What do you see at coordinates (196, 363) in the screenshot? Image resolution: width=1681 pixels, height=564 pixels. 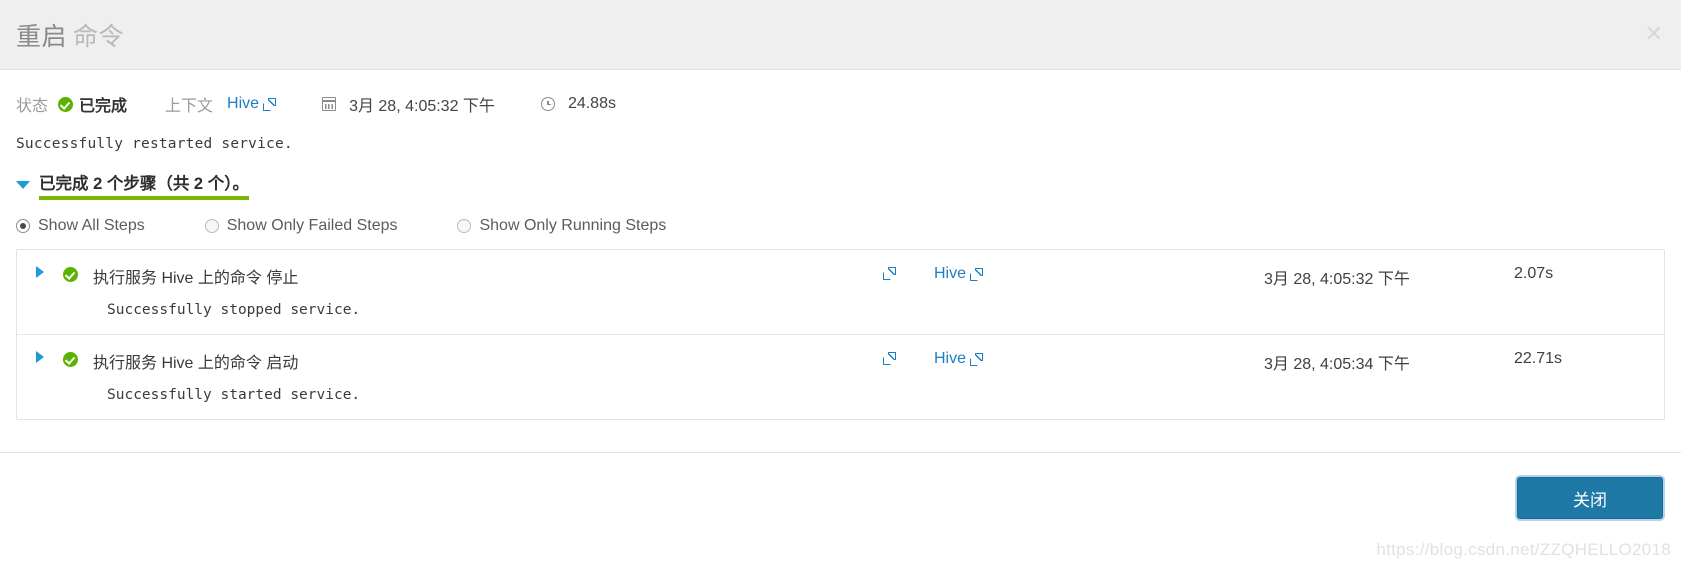 I see `step-title: 执行服务 Hive 上的命令 启动` at bounding box center [196, 363].